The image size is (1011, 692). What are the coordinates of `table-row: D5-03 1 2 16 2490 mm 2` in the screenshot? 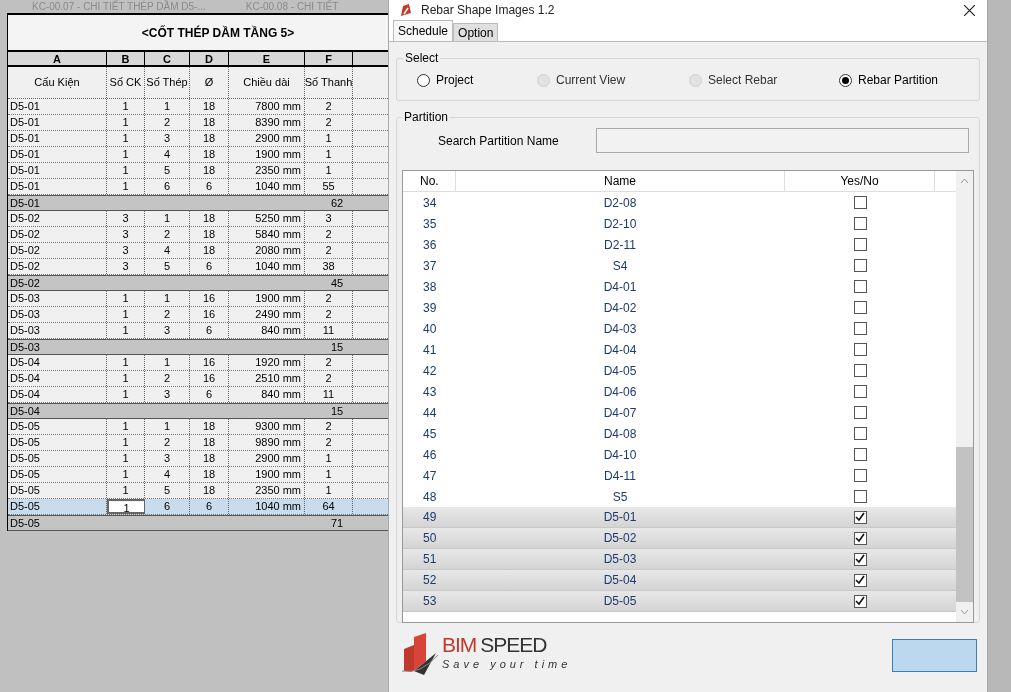 It's located at (198, 315).